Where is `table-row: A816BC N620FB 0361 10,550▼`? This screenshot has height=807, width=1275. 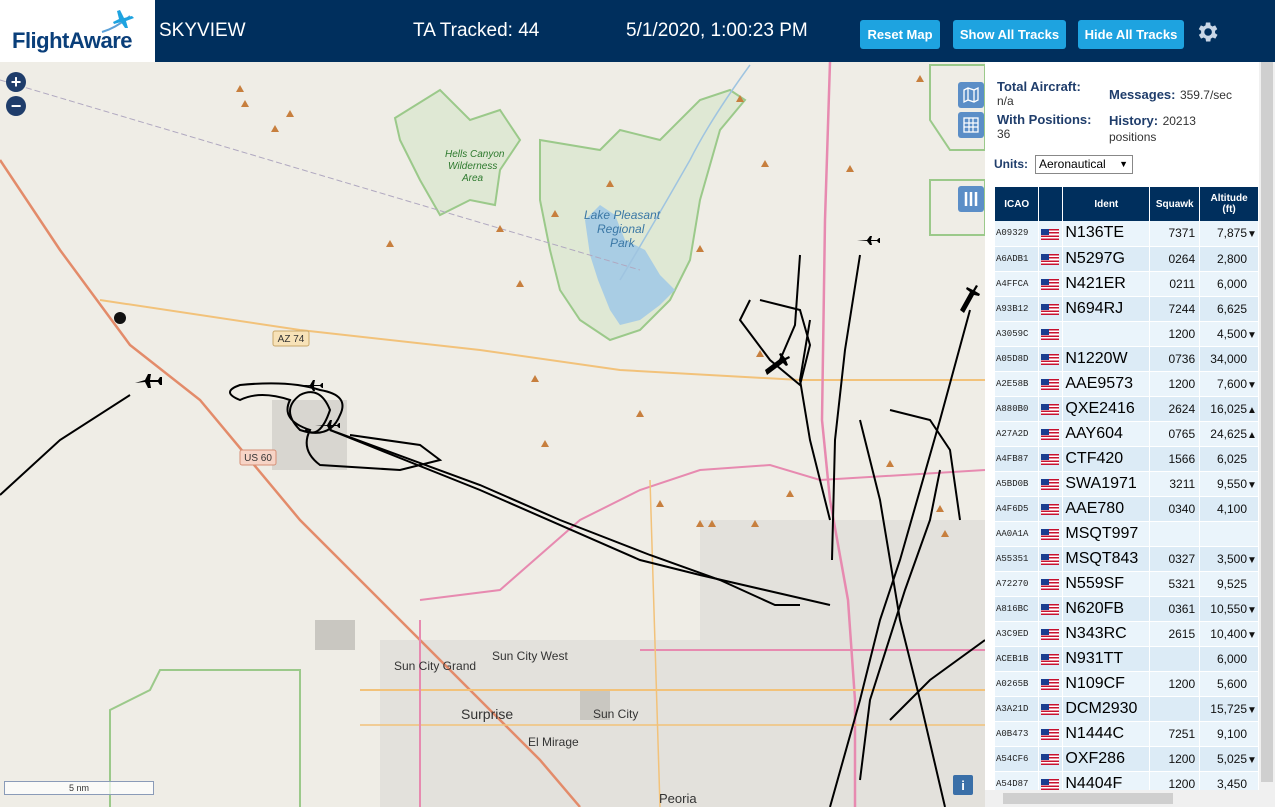
table-row: A816BC N620FB 0361 10,550▼ is located at coordinates (1127, 609).